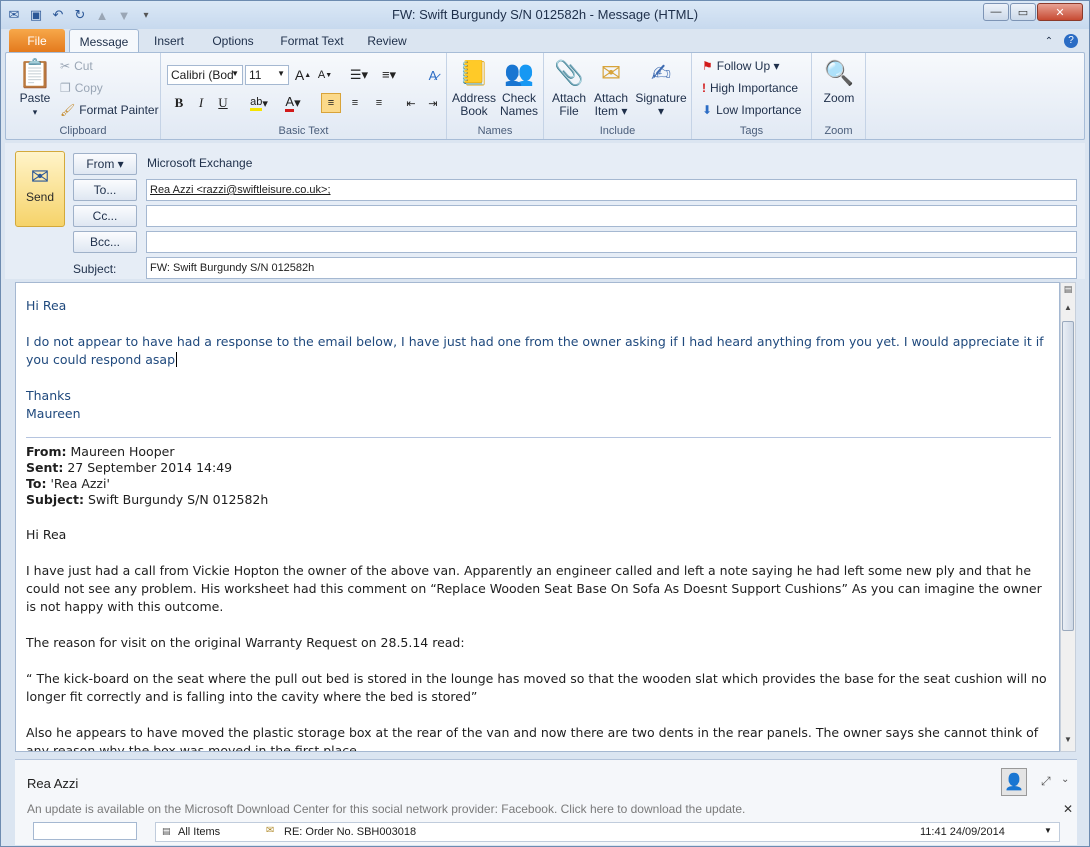 The width and height of the screenshot is (1090, 847). I want to click on body-scrollbar: ▤ ▲ ▼, so click(1068, 517).